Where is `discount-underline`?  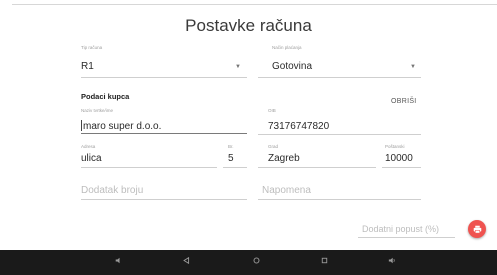 discount-underline is located at coordinates (406, 237).